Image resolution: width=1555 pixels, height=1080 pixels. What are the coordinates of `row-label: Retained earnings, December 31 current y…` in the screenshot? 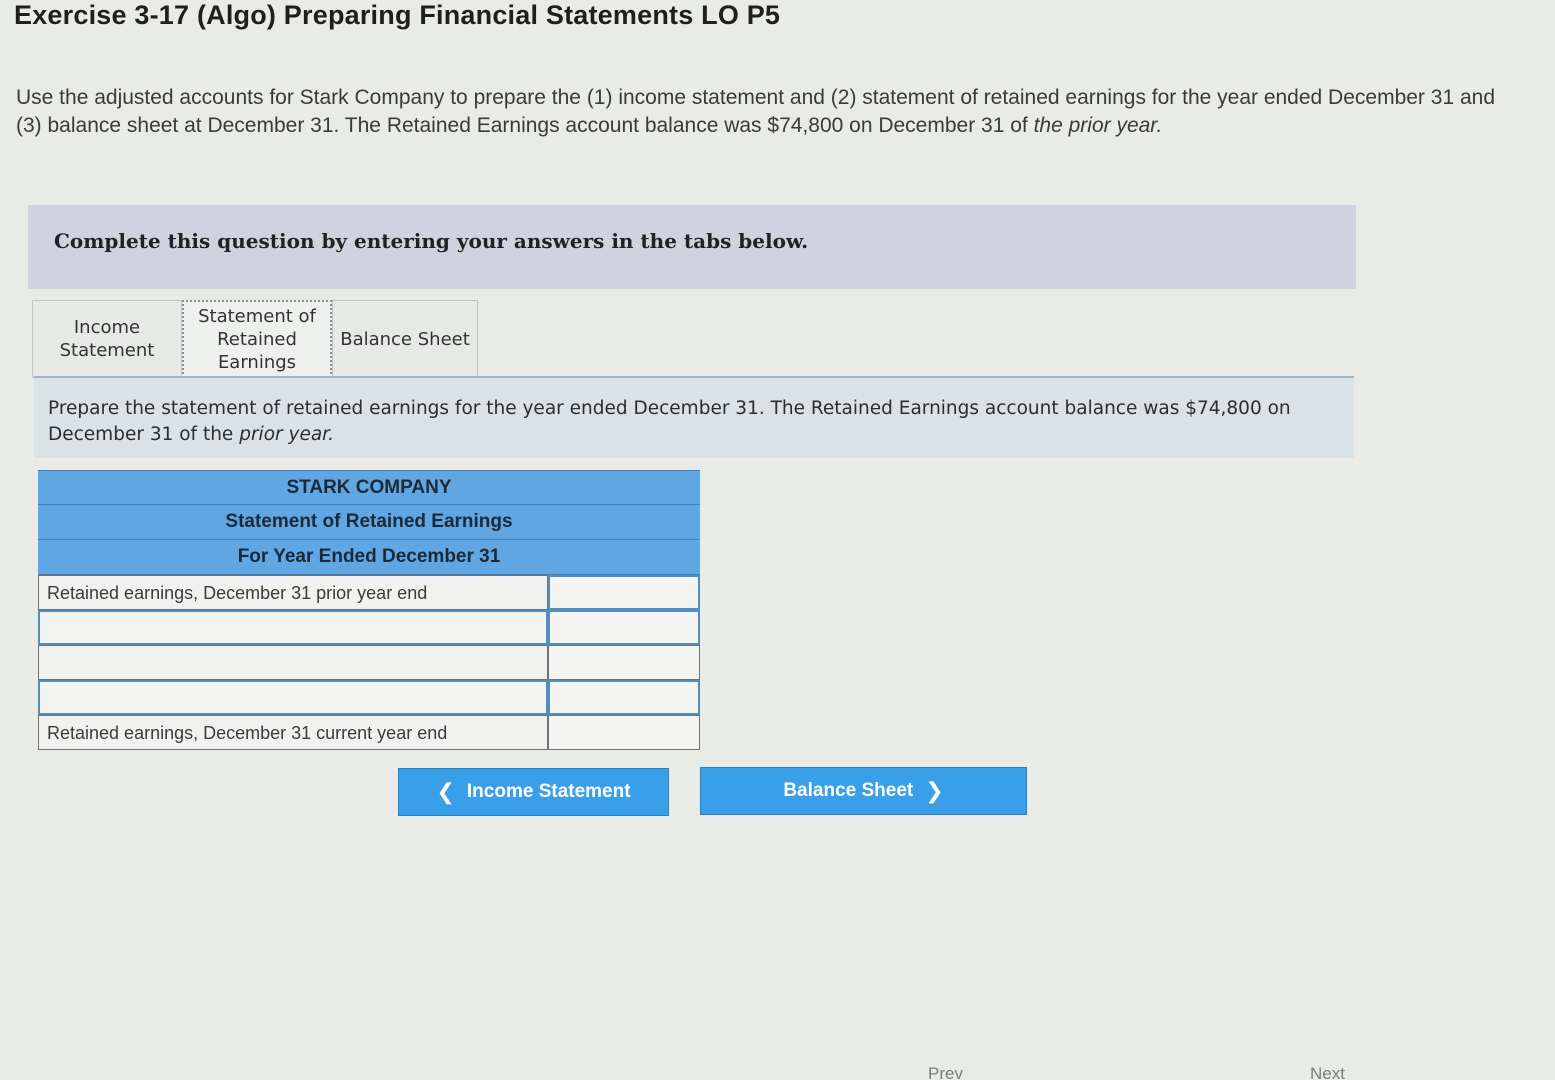 It's located at (293, 732).